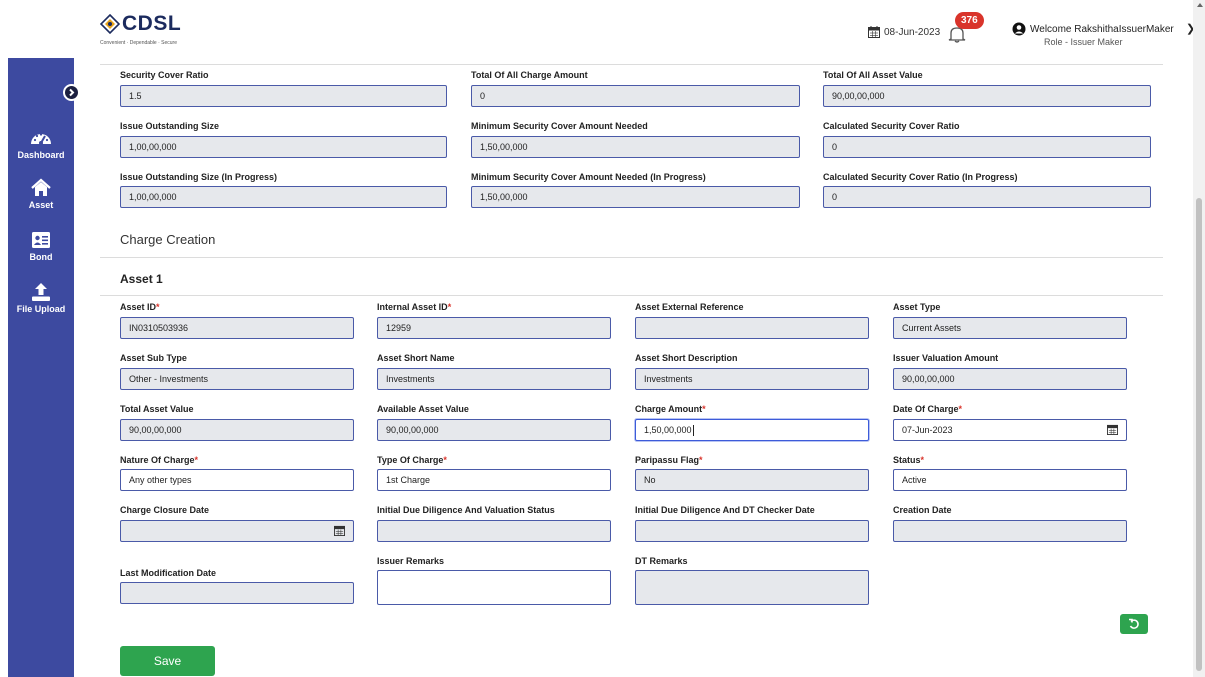 The height and width of the screenshot is (677, 1205). What do you see at coordinates (159, 328) in the screenshot?
I see `field-value: IN0310503936` at bounding box center [159, 328].